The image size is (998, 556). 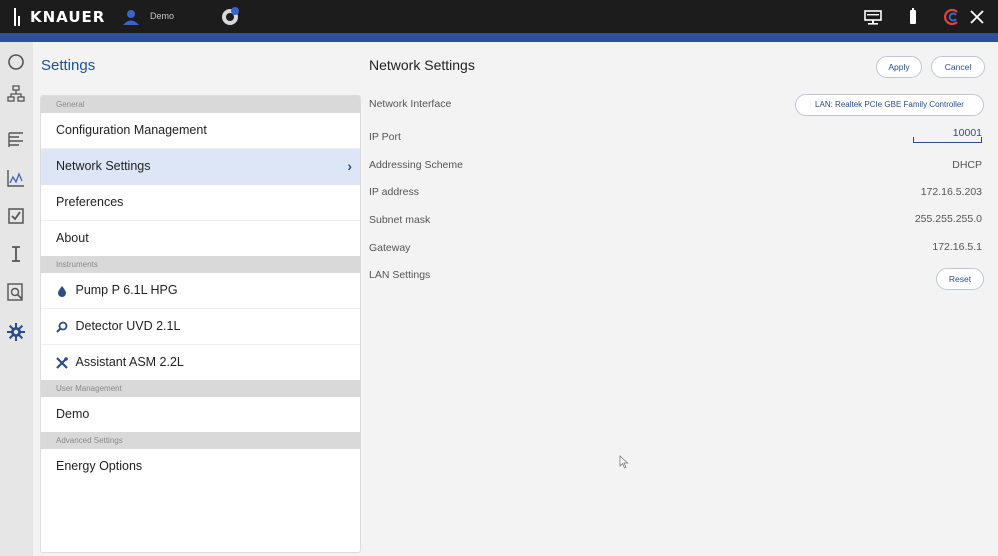 I want to click on settings-gear-icon, so click(x=16, y=332).